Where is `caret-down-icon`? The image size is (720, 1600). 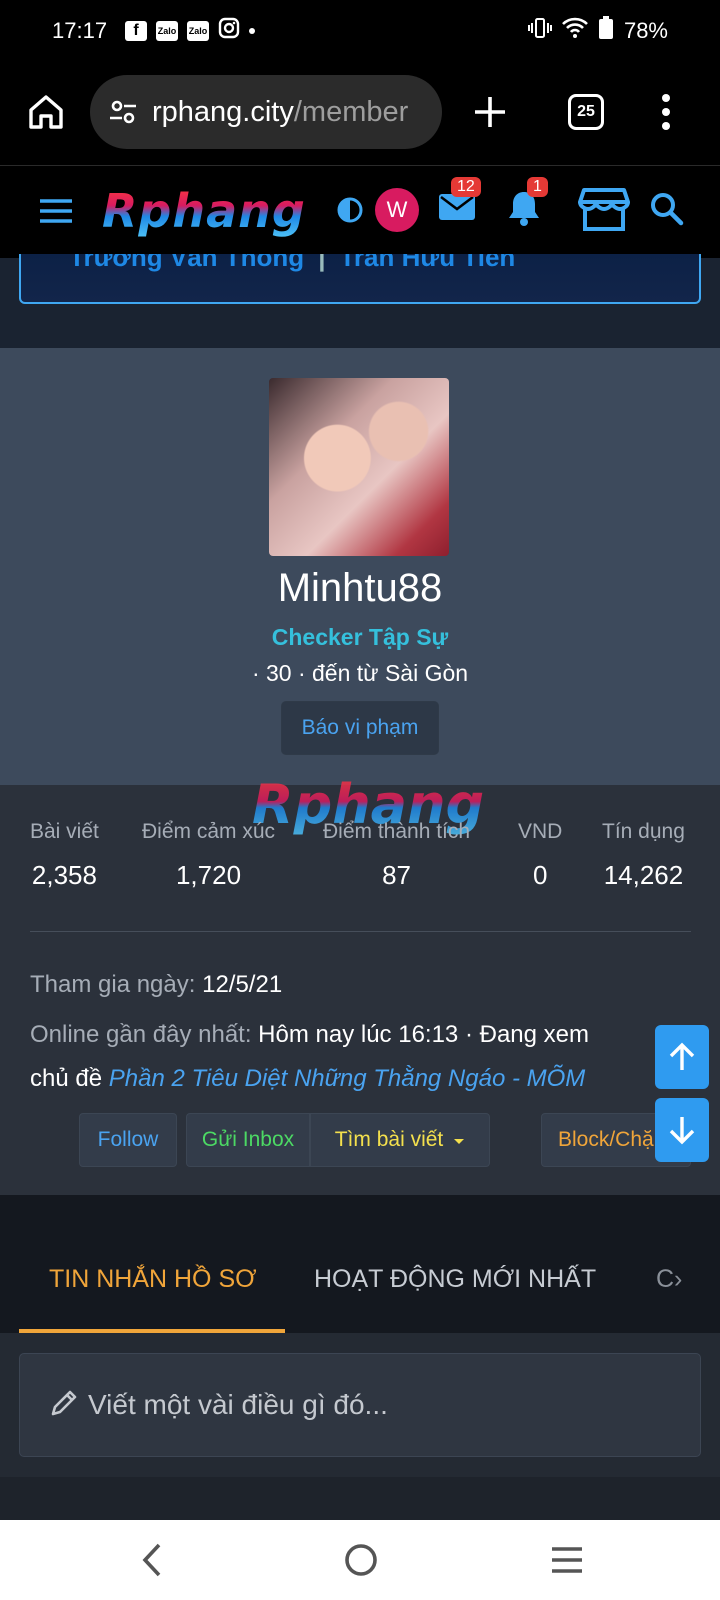 caret-down-icon is located at coordinates (459, 1140).